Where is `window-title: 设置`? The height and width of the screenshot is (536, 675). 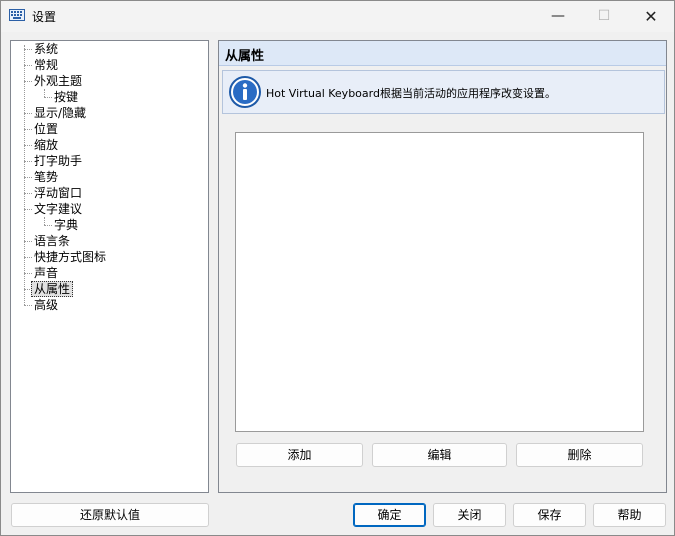
window-title: 设置 is located at coordinates (44, 17).